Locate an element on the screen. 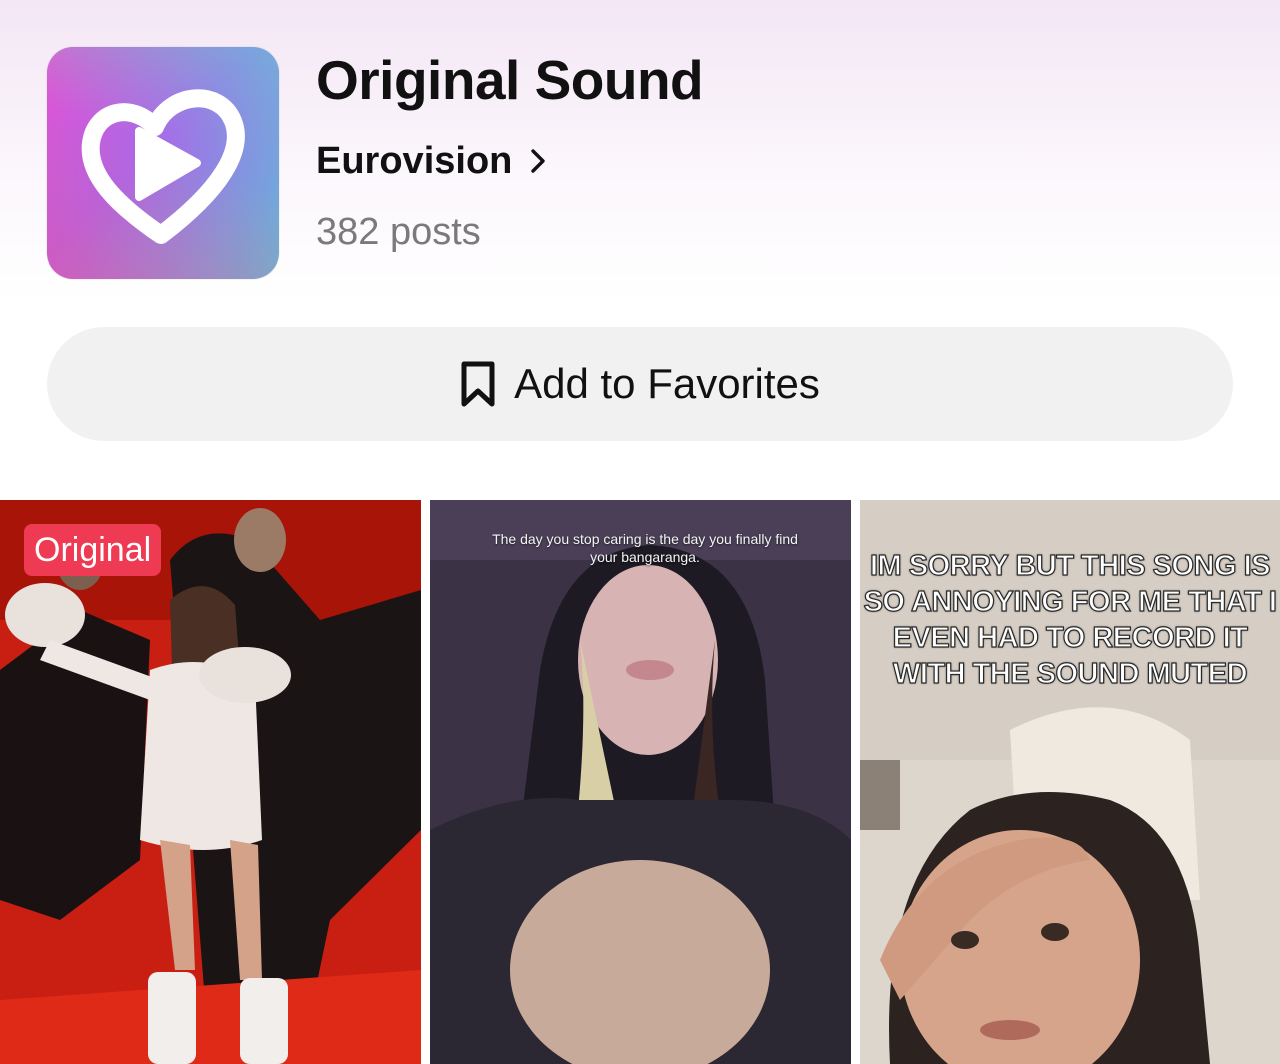  sound-cover-icon is located at coordinates (163, 163).